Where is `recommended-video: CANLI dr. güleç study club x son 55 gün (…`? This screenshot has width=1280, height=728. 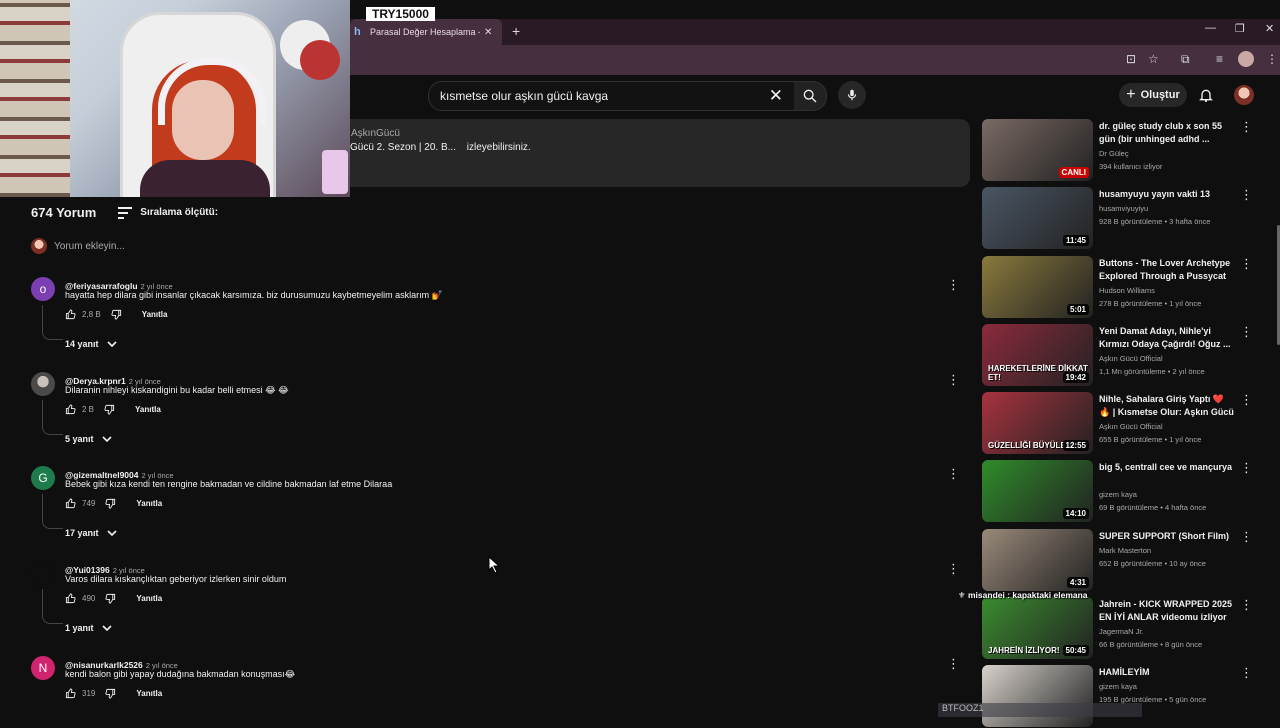 recommended-video: CANLI dr. güleç study club x son 55 gün (… is located at coordinates (1127, 150).